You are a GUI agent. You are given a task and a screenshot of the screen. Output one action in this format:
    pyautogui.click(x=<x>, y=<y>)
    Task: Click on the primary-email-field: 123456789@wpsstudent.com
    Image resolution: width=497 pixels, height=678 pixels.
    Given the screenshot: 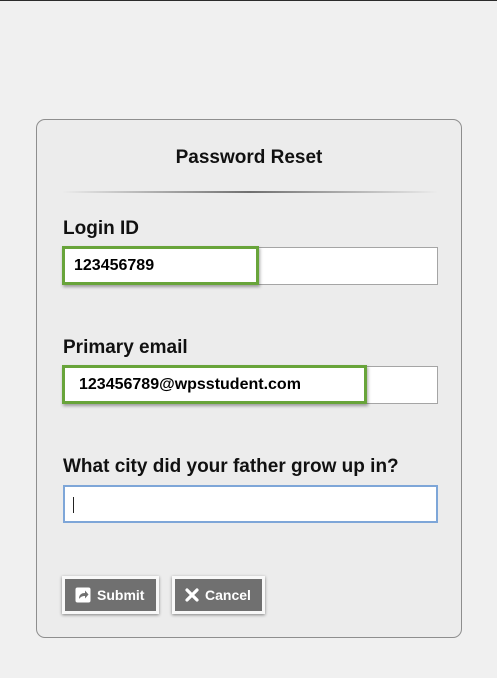 What is the action you would take?
    pyautogui.click(x=250, y=384)
    